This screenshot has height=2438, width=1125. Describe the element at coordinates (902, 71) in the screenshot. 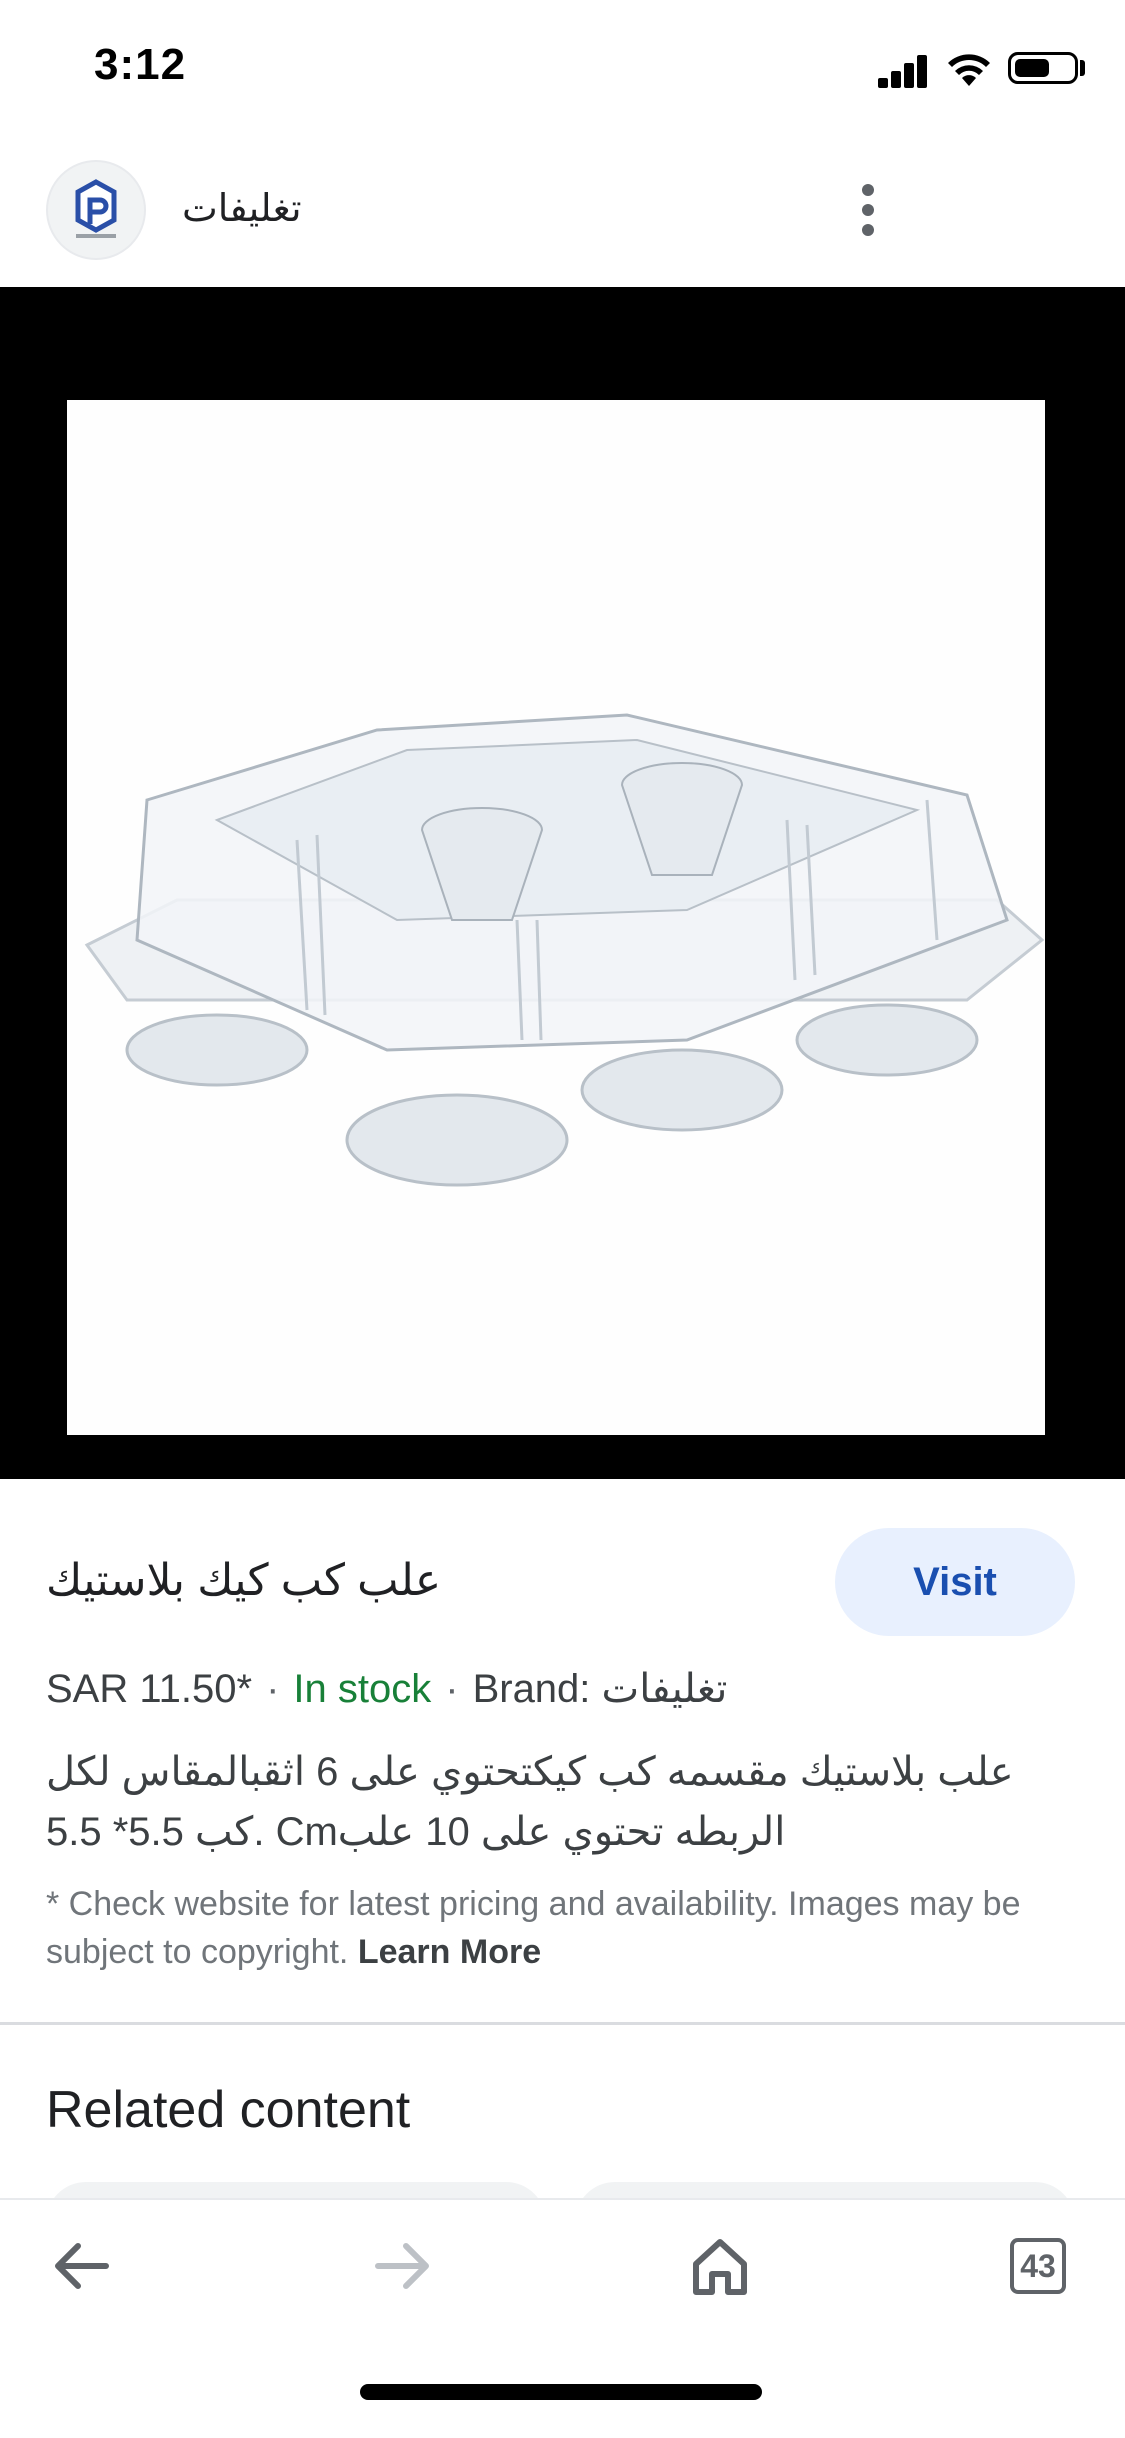

I see `signal-icon` at that location.